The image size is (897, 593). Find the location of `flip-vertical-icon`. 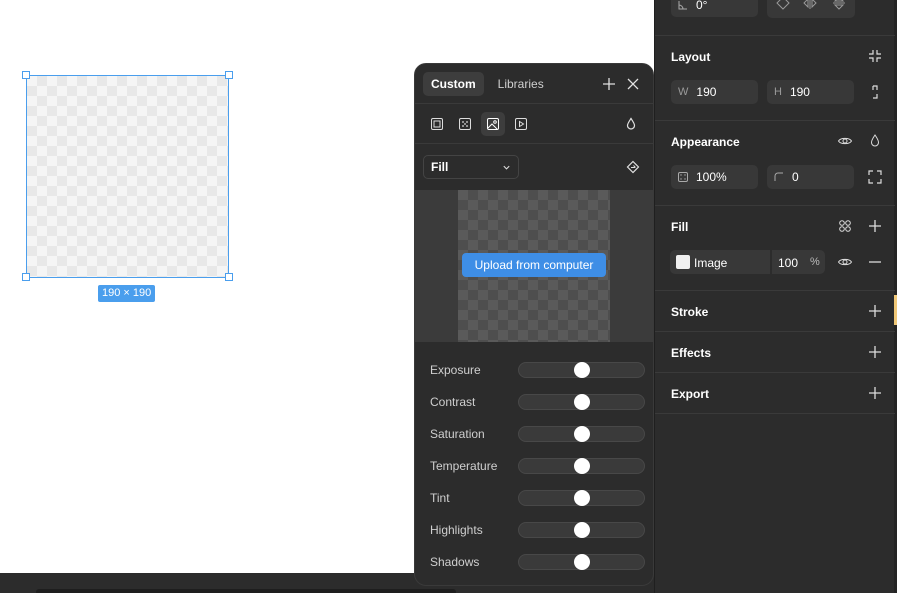

flip-vertical-icon is located at coordinates (839, 5).